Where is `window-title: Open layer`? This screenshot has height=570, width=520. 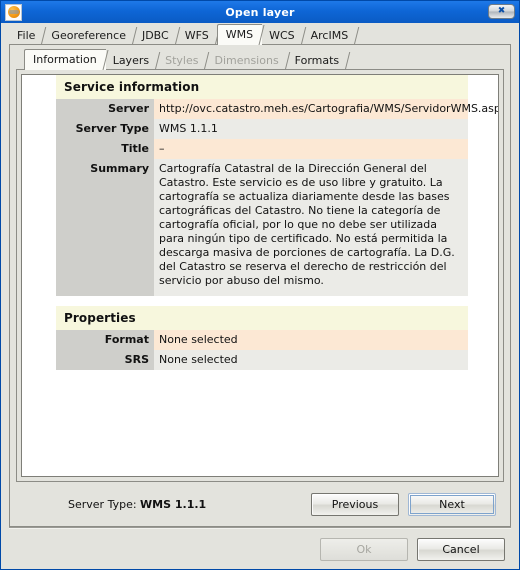 window-title: Open layer is located at coordinates (260, 12).